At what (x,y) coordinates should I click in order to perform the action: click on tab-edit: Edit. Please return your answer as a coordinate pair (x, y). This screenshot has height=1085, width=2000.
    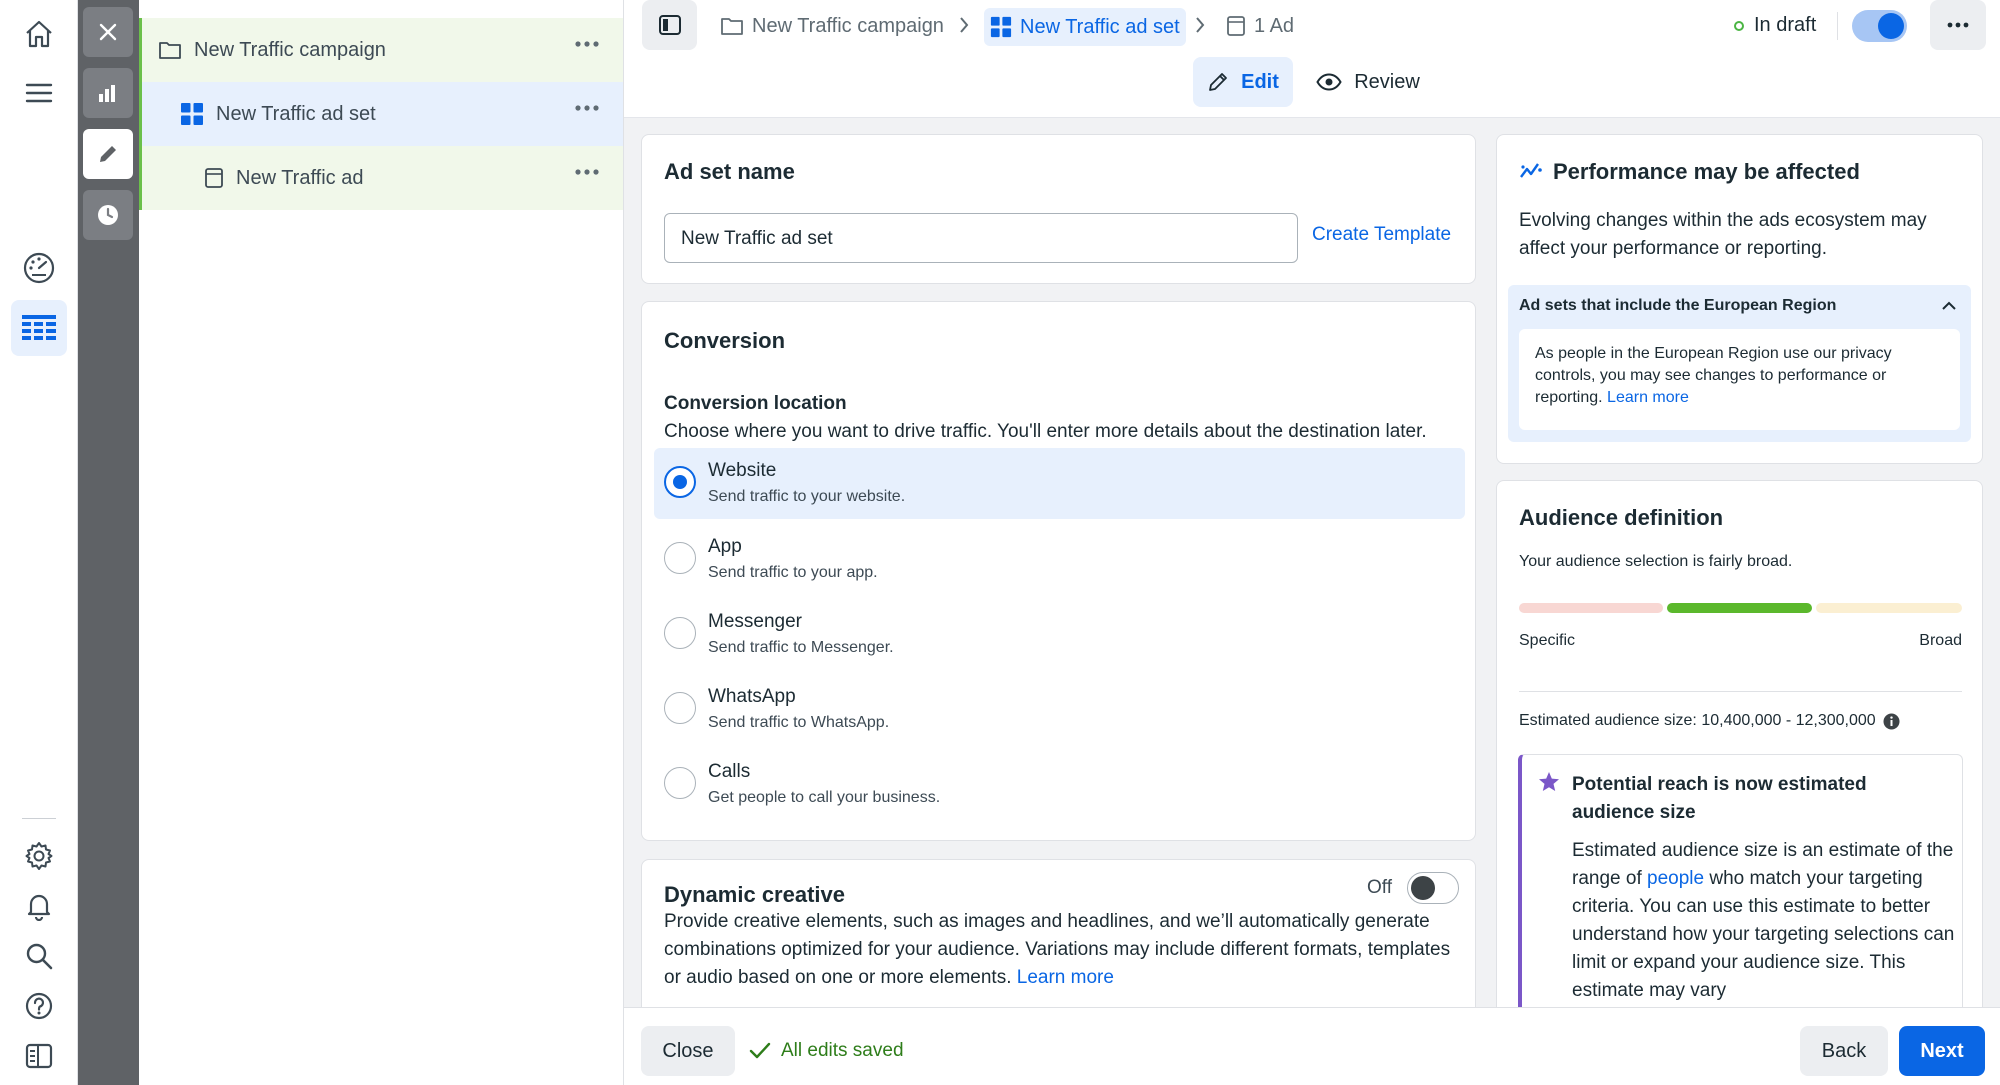
    Looking at the image, I should click on (1243, 82).